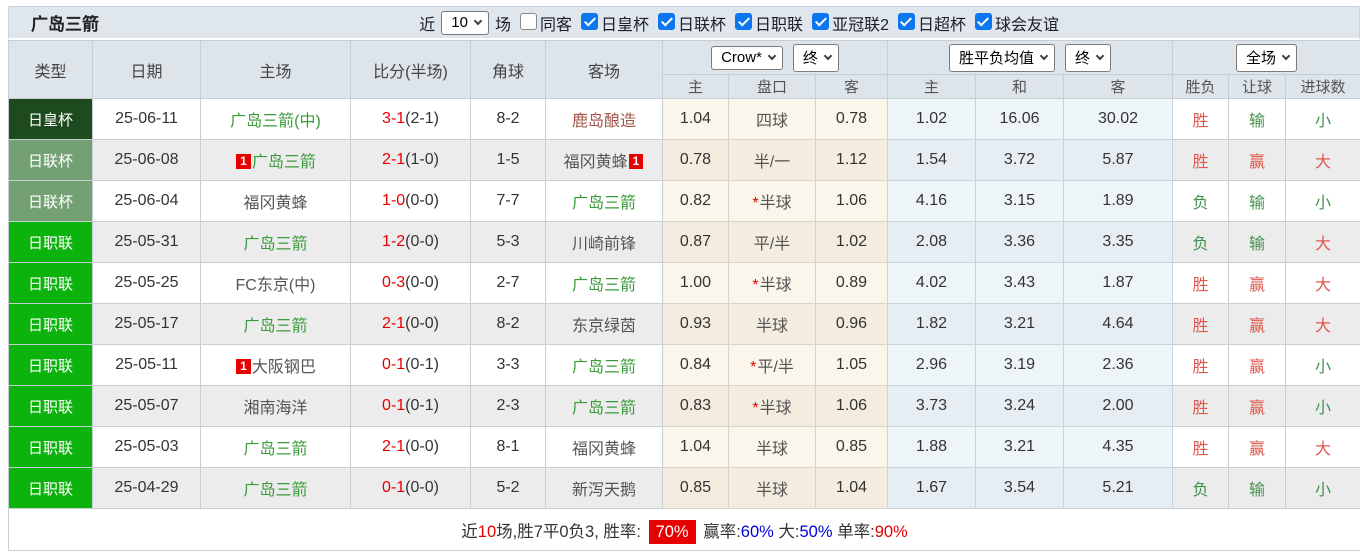 The width and height of the screenshot is (1360, 552). I want to click on odds-group-header: Crow* 终, so click(775, 57).